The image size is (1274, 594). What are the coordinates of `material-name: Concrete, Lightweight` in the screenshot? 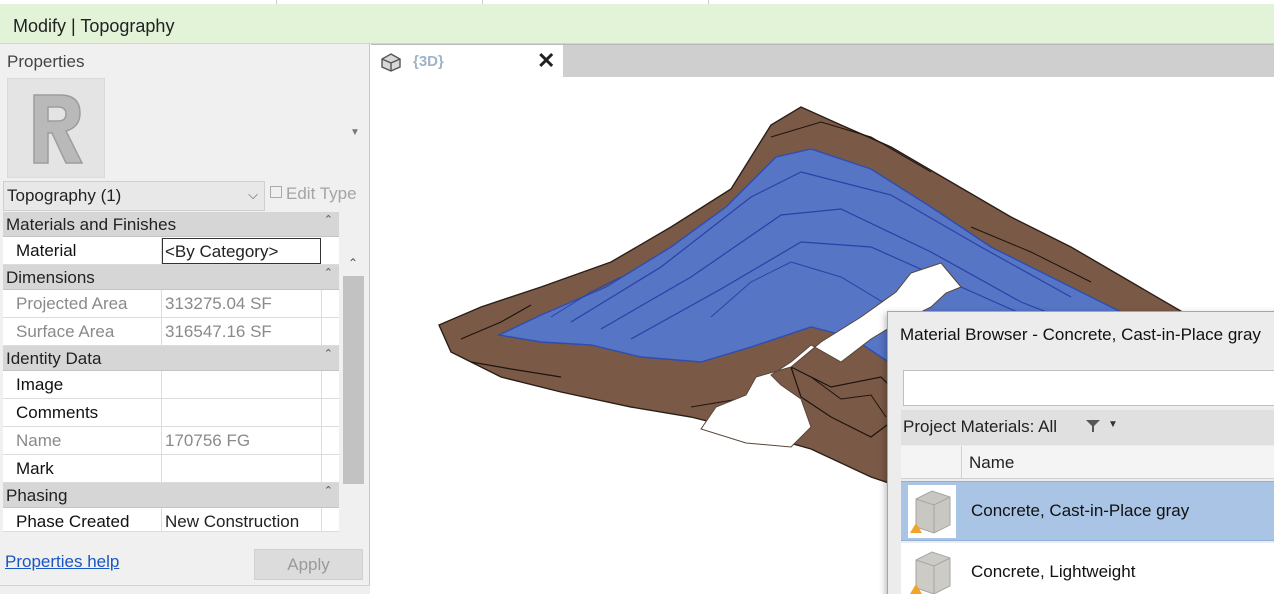 It's located at (1053, 571).